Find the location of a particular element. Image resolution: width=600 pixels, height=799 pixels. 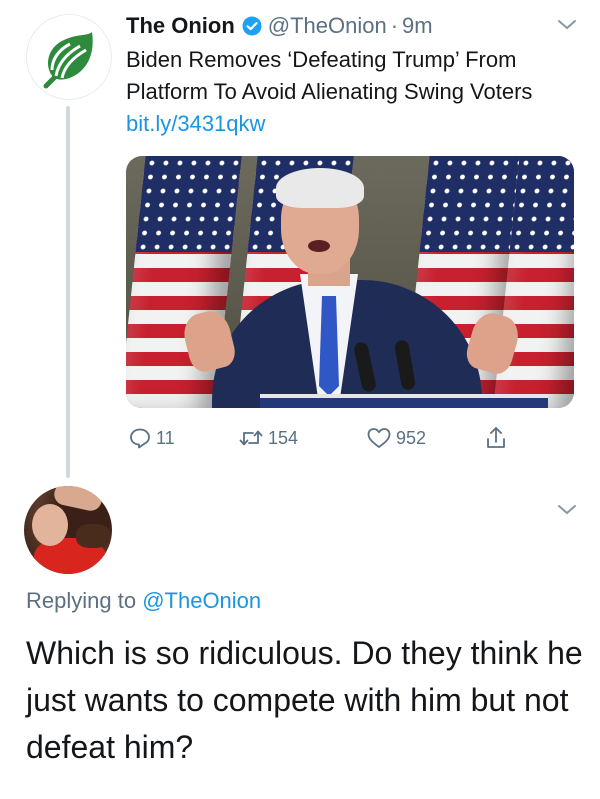

share-icon is located at coordinates (496, 437).